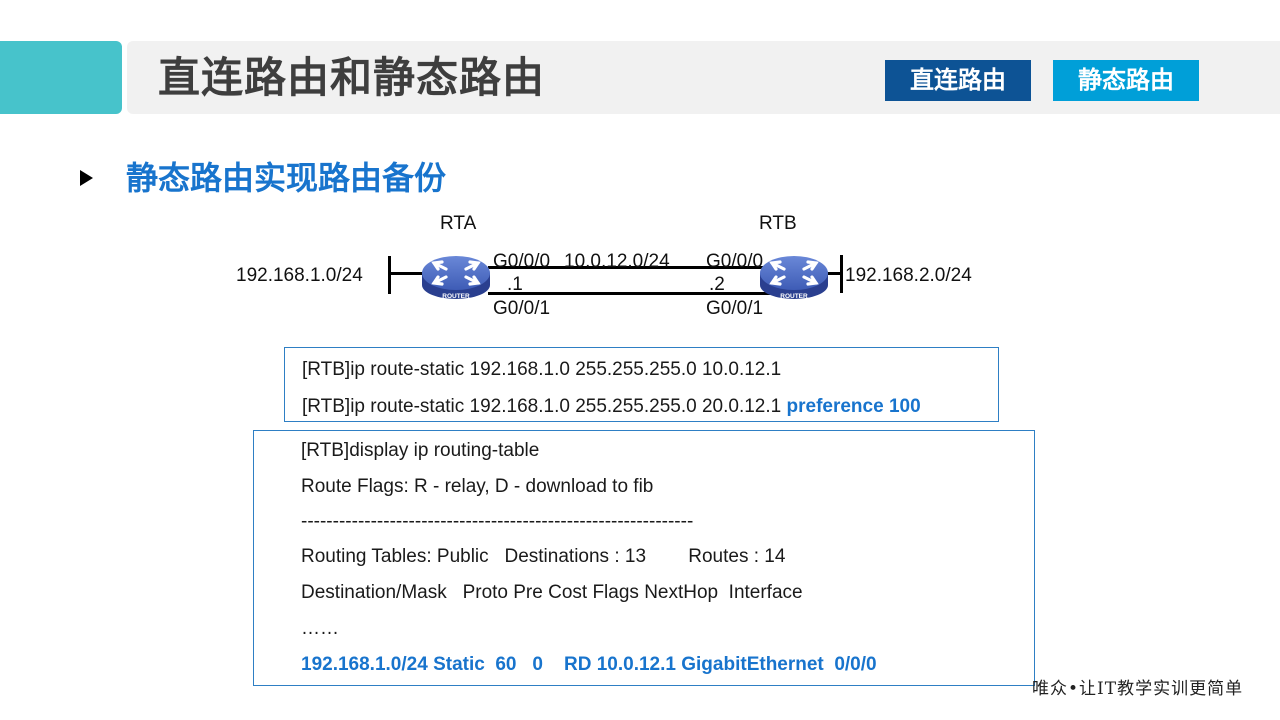 This screenshot has height=720, width=1280. What do you see at coordinates (735, 308) in the screenshot?
I see `rtb-bottom-iface-label: G0/0/1` at bounding box center [735, 308].